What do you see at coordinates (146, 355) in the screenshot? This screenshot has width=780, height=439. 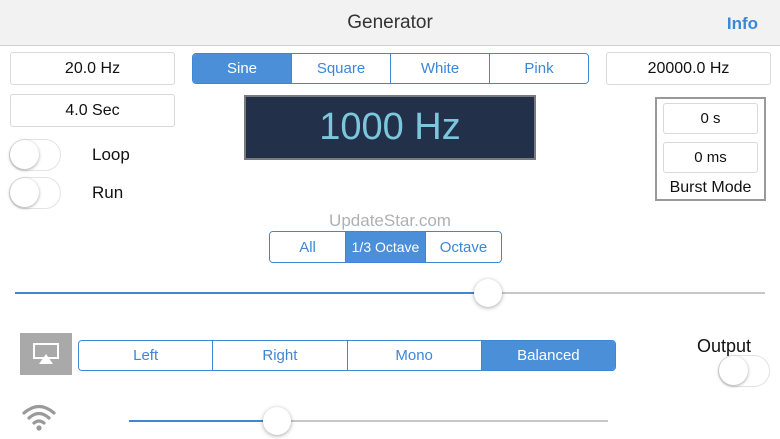 I see `channel-left: Left` at bounding box center [146, 355].